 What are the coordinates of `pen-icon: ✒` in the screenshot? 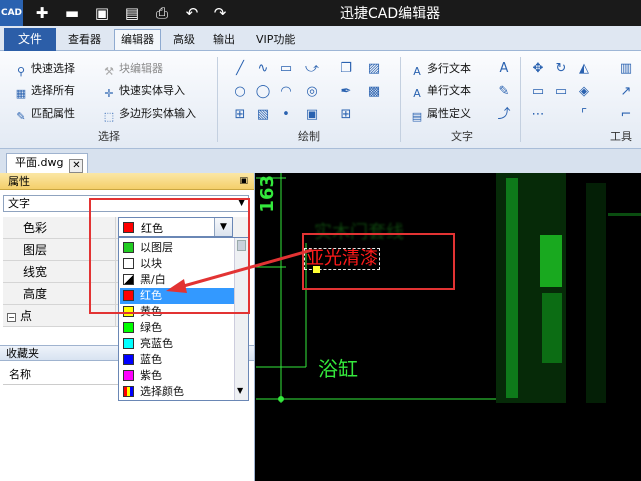 It's located at (346, 92).